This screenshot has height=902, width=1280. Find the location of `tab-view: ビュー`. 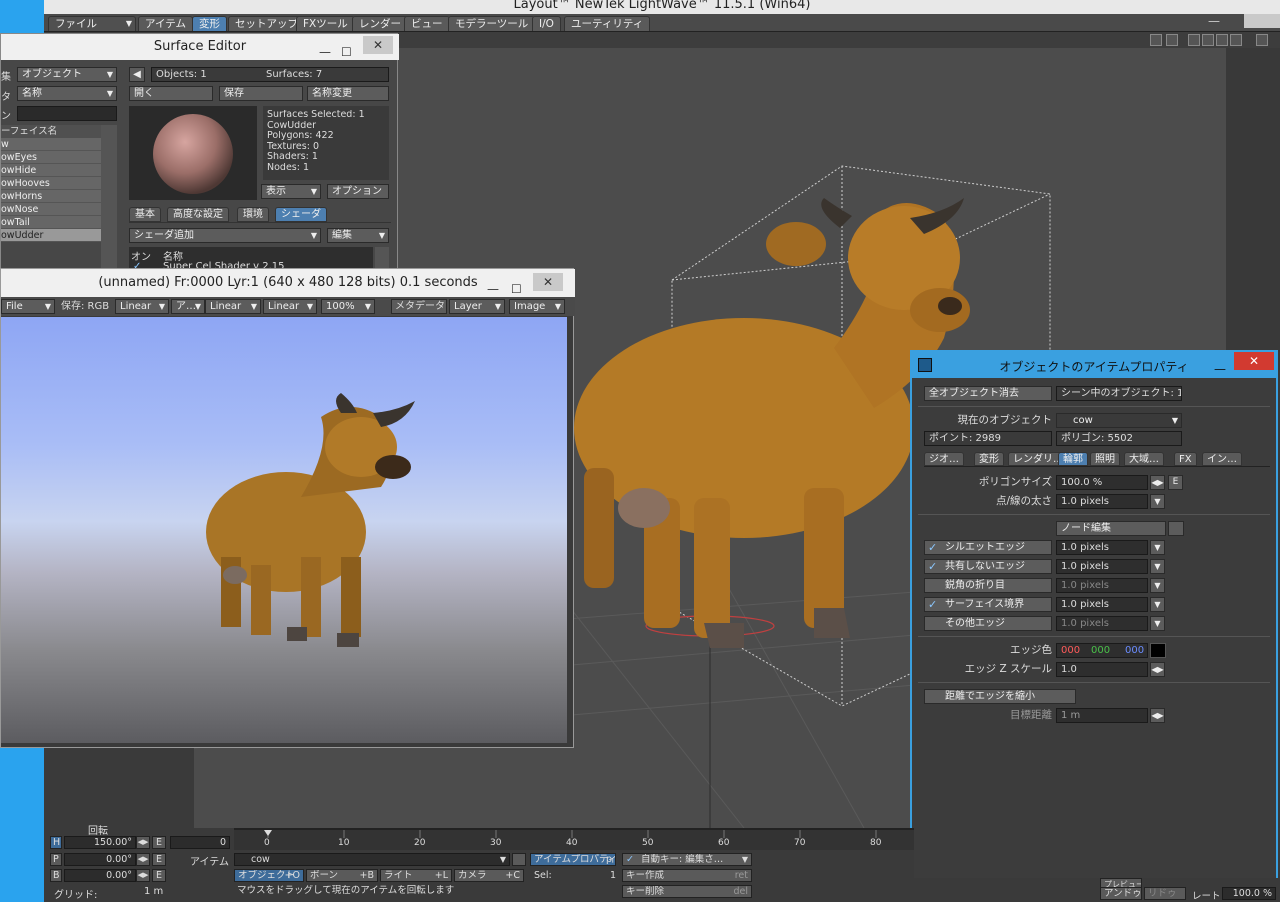

tab-view: ビュー is located at coordinates (427, 23).